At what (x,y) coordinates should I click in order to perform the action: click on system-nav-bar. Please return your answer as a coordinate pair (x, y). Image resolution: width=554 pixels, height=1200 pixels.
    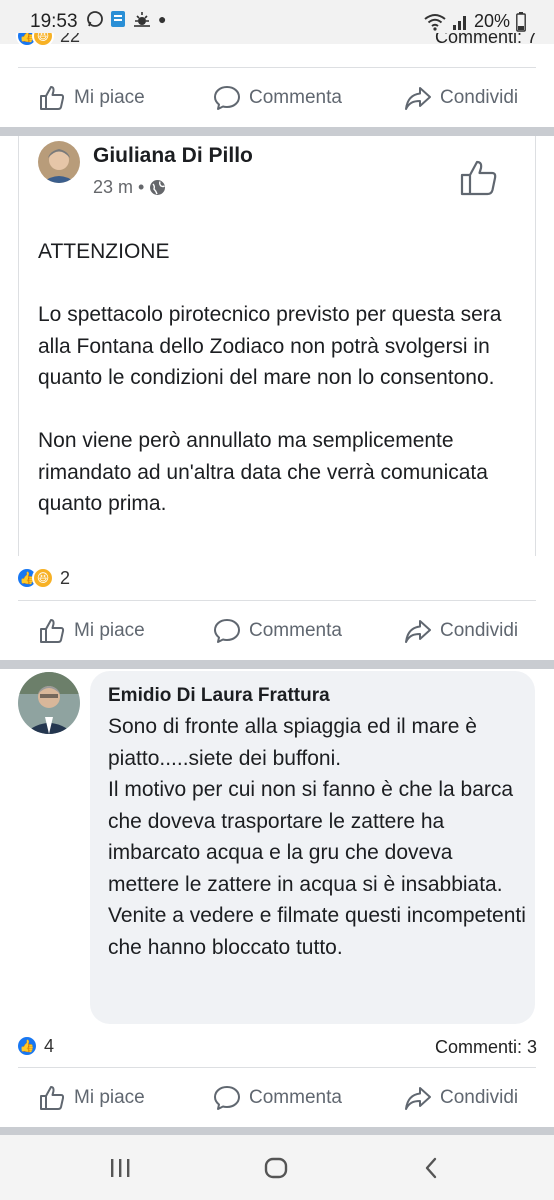
    Looking at the image, I should click on (277, 1167).